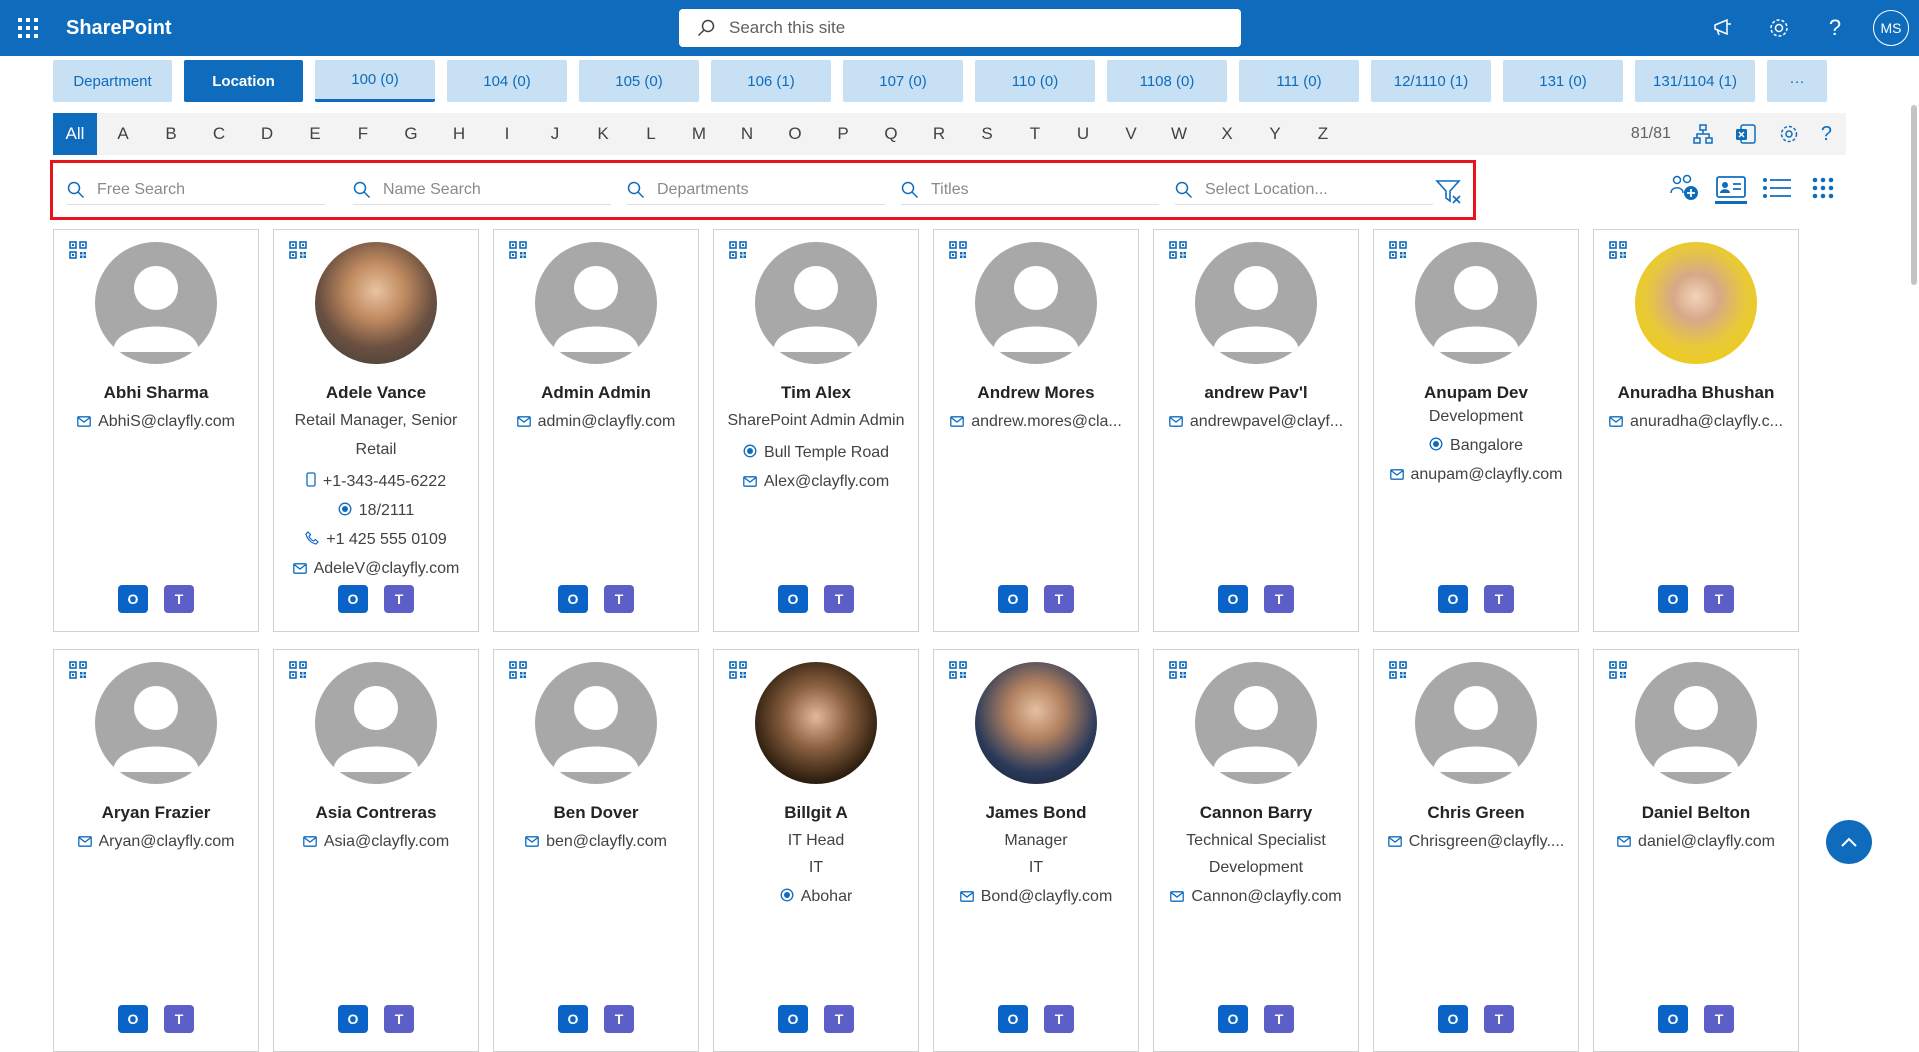 Image resolution: width=1919 pixels, height=1052 pixels. I want to click on person-card: Ben Dover ben@clayfly.com O T, so click(596, 850).